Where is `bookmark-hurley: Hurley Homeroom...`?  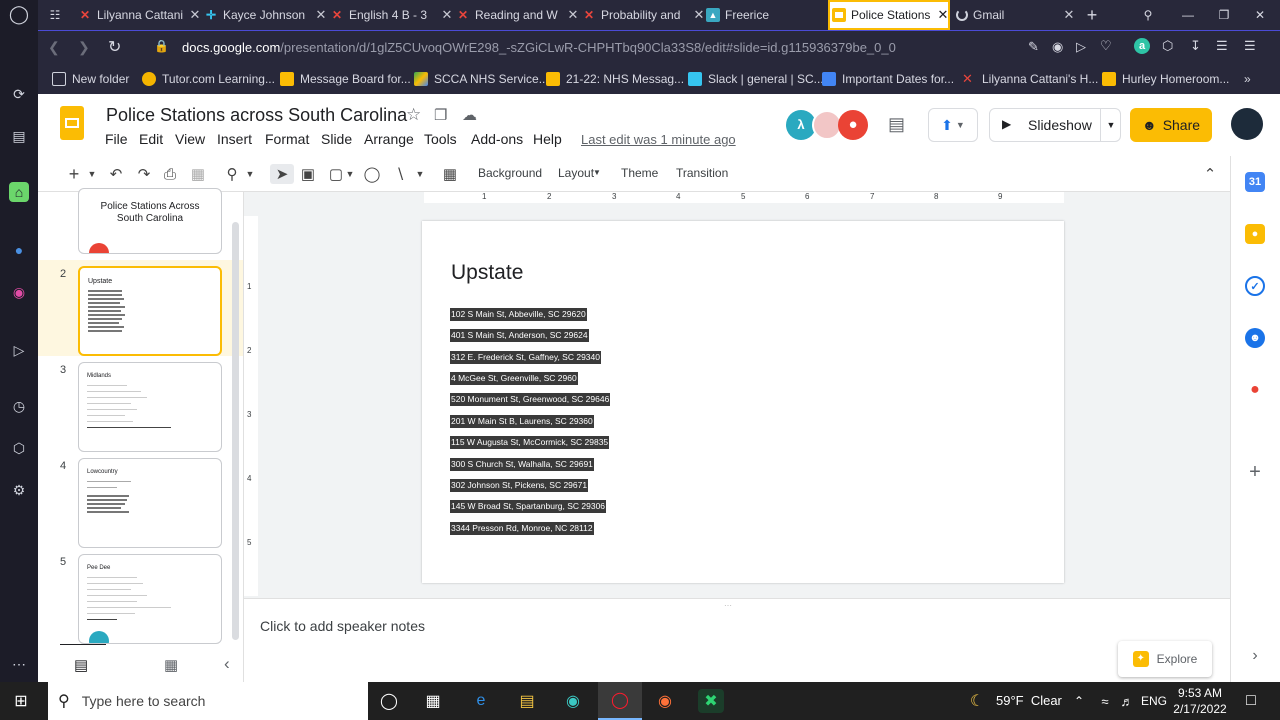
bookmark-hurley: Hurley Homeroom... is located at coordinates (1165, 79).